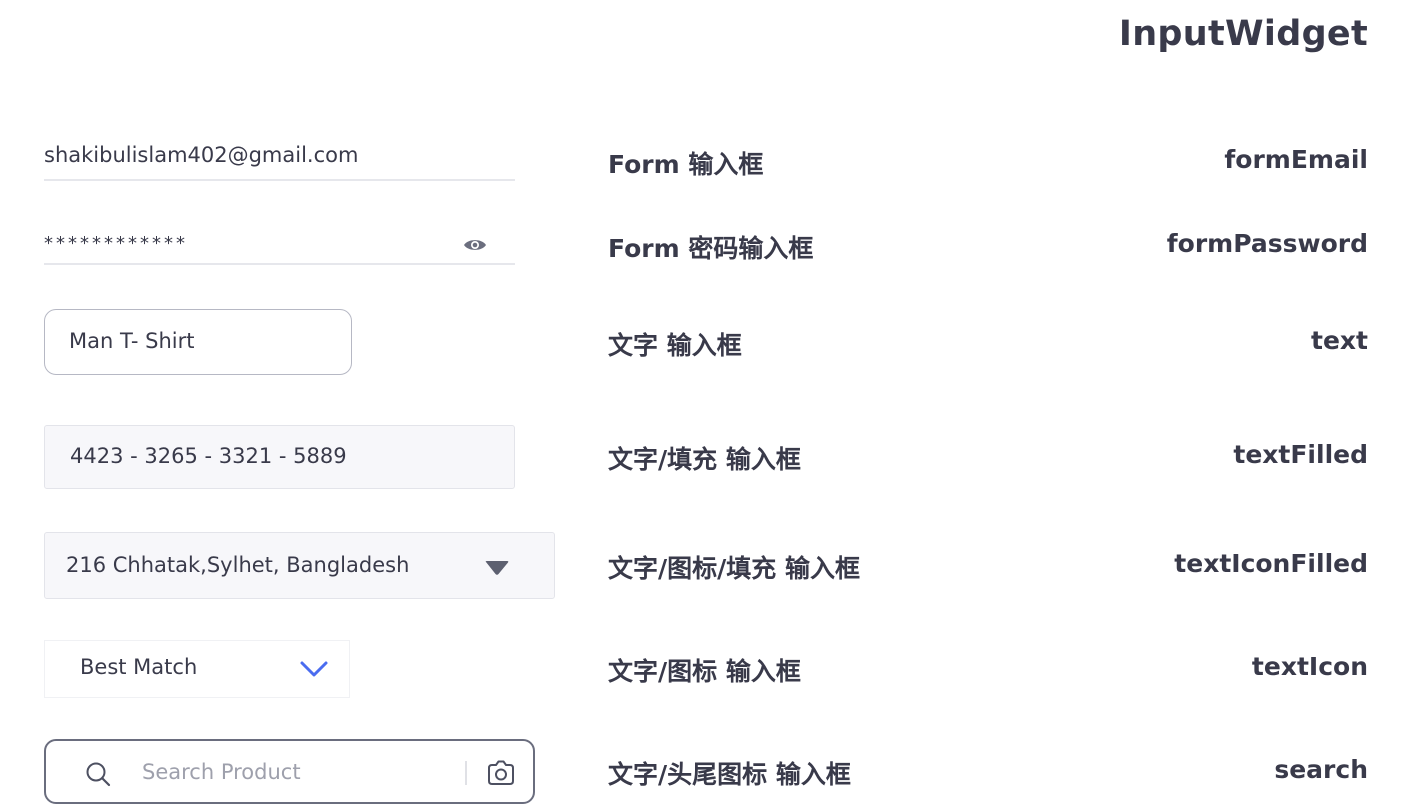 This screenshot has width=1402, height=810. I want to click on search-input, so click(292, 772).